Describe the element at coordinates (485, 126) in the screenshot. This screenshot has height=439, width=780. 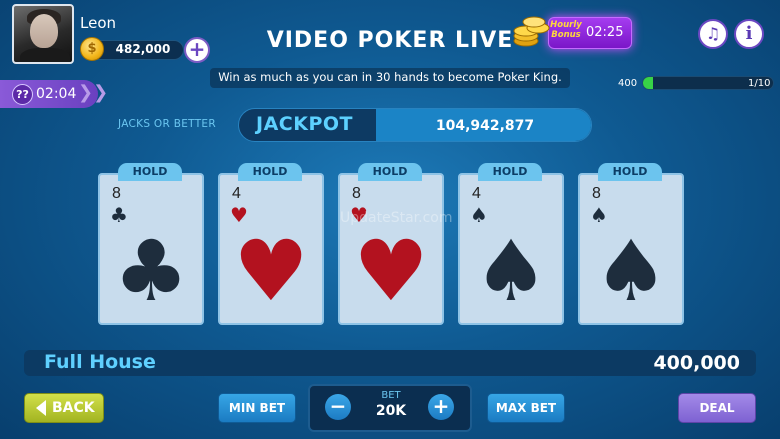
I see `jackpot-value: 104,942,877` at that location.